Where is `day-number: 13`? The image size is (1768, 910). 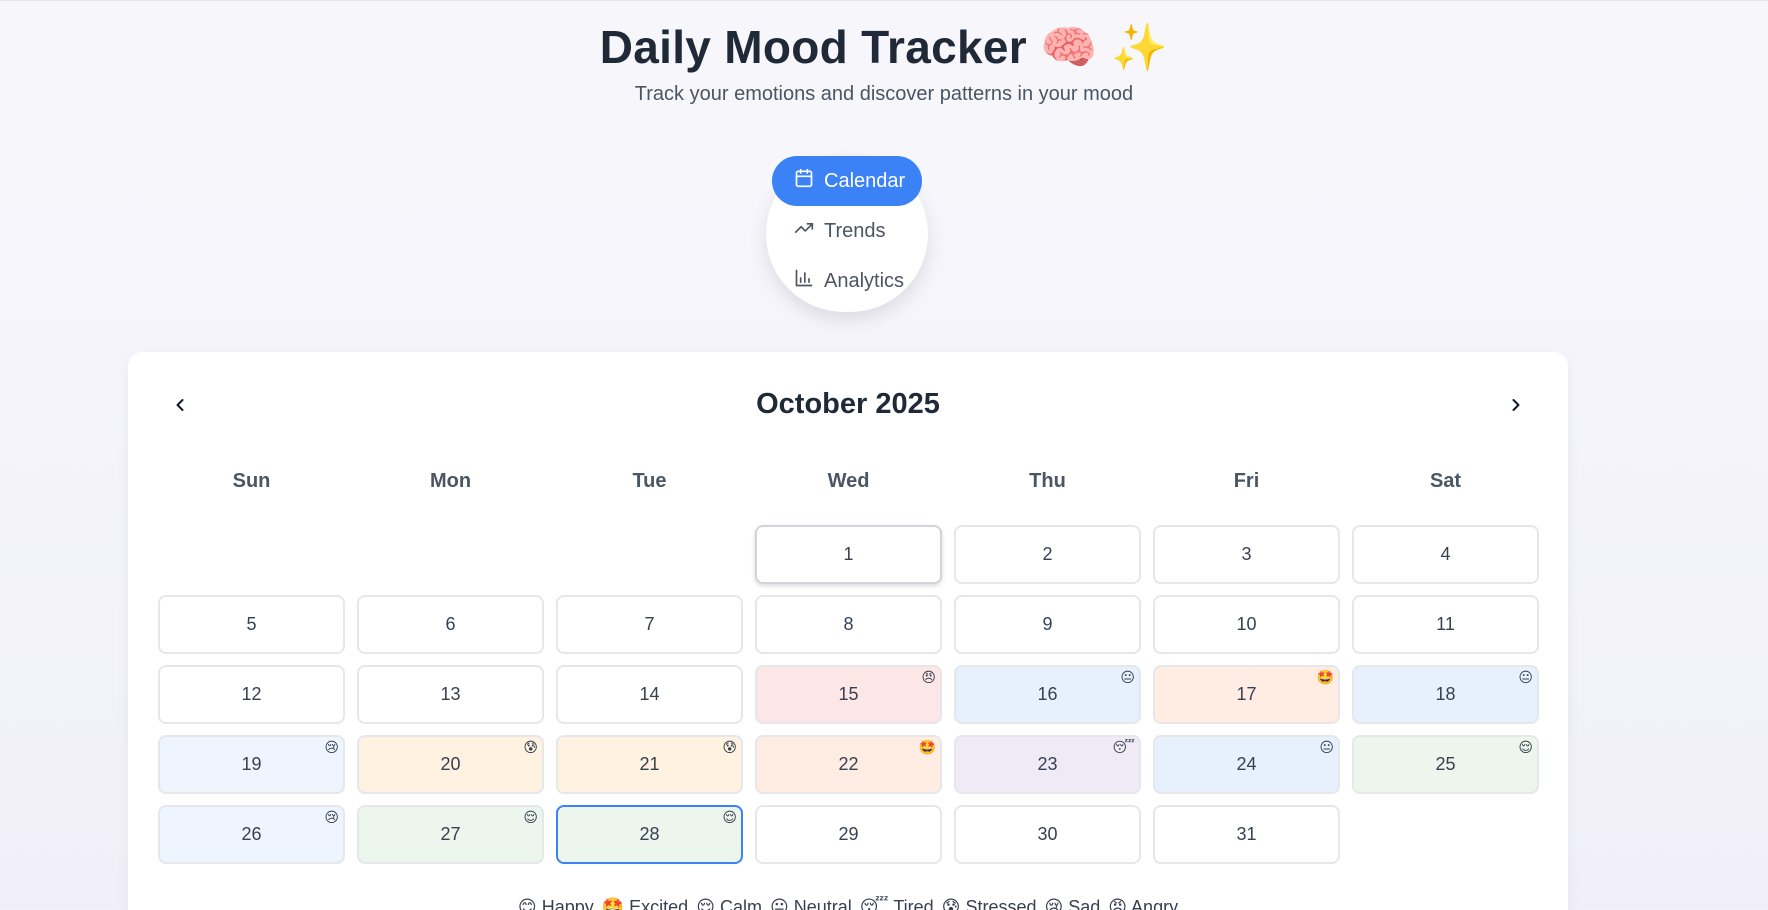
day-number: 13 is located at coordinates (450, 694).